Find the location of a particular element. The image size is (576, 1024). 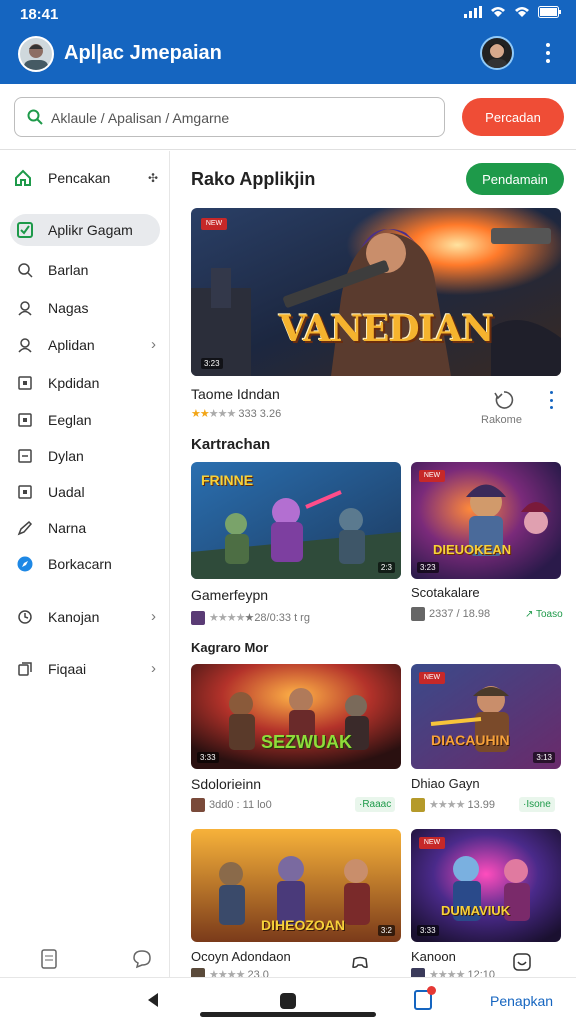

controller-icon is located at coordinates (360, 962).